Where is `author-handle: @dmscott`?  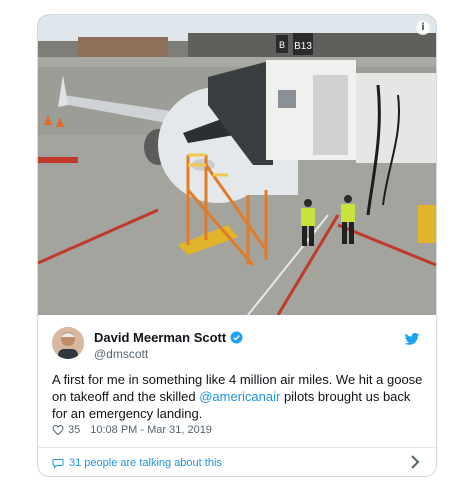 author-handle: @dmscott is located at coordinates (121, 354).